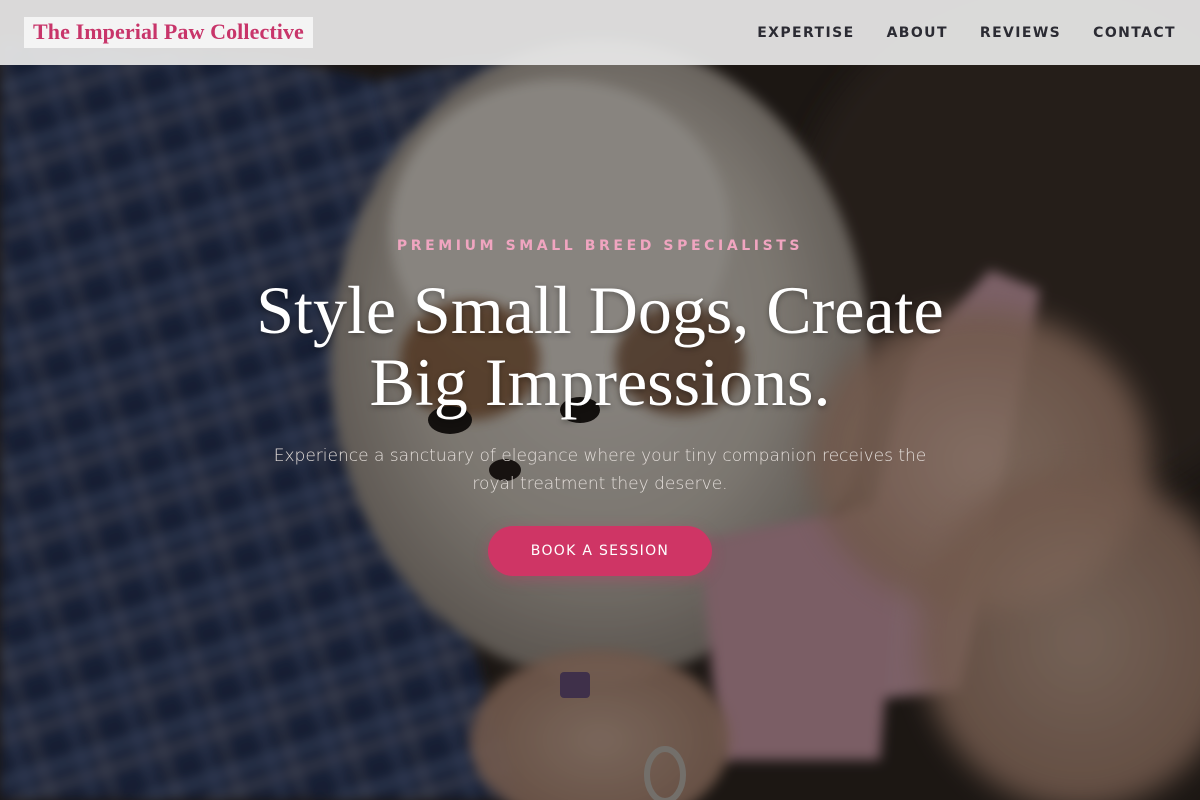 The height and width of the screenshot is (800, 1200). What do you see at coordinates (966, 33) in the screenshot?
I see `main-navigation: EXPERTISE ABOUT REVIEWS CONTACT` at bounding box center [966, 33].